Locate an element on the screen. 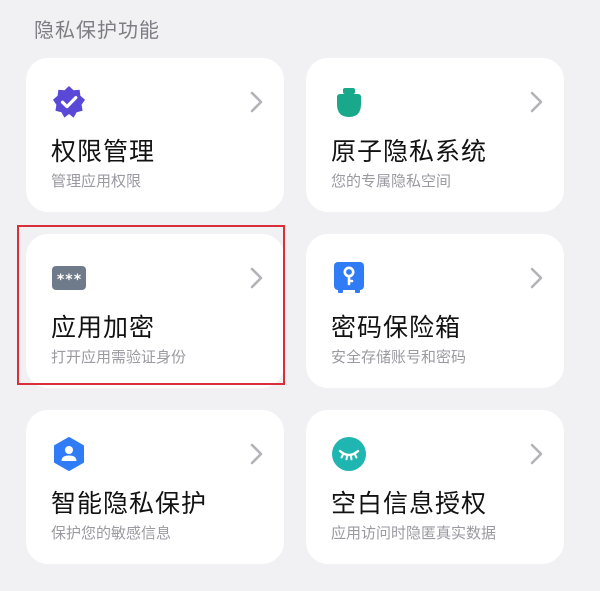 The width and height of the screenshot is (600, 591). atomic-privacy-system-card: 原子隐私系统 您的专属隐私空间 is located at coordinates (435, 135).